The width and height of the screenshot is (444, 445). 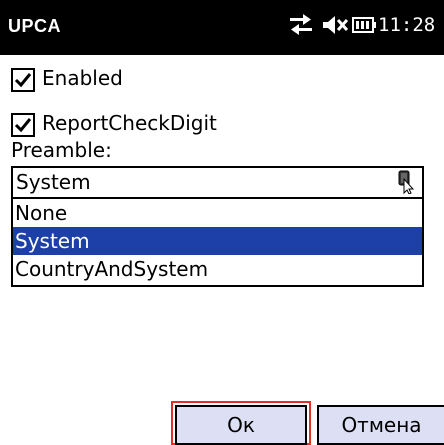 I want to click on enabled-checkbox, so click(x=23, y=80).